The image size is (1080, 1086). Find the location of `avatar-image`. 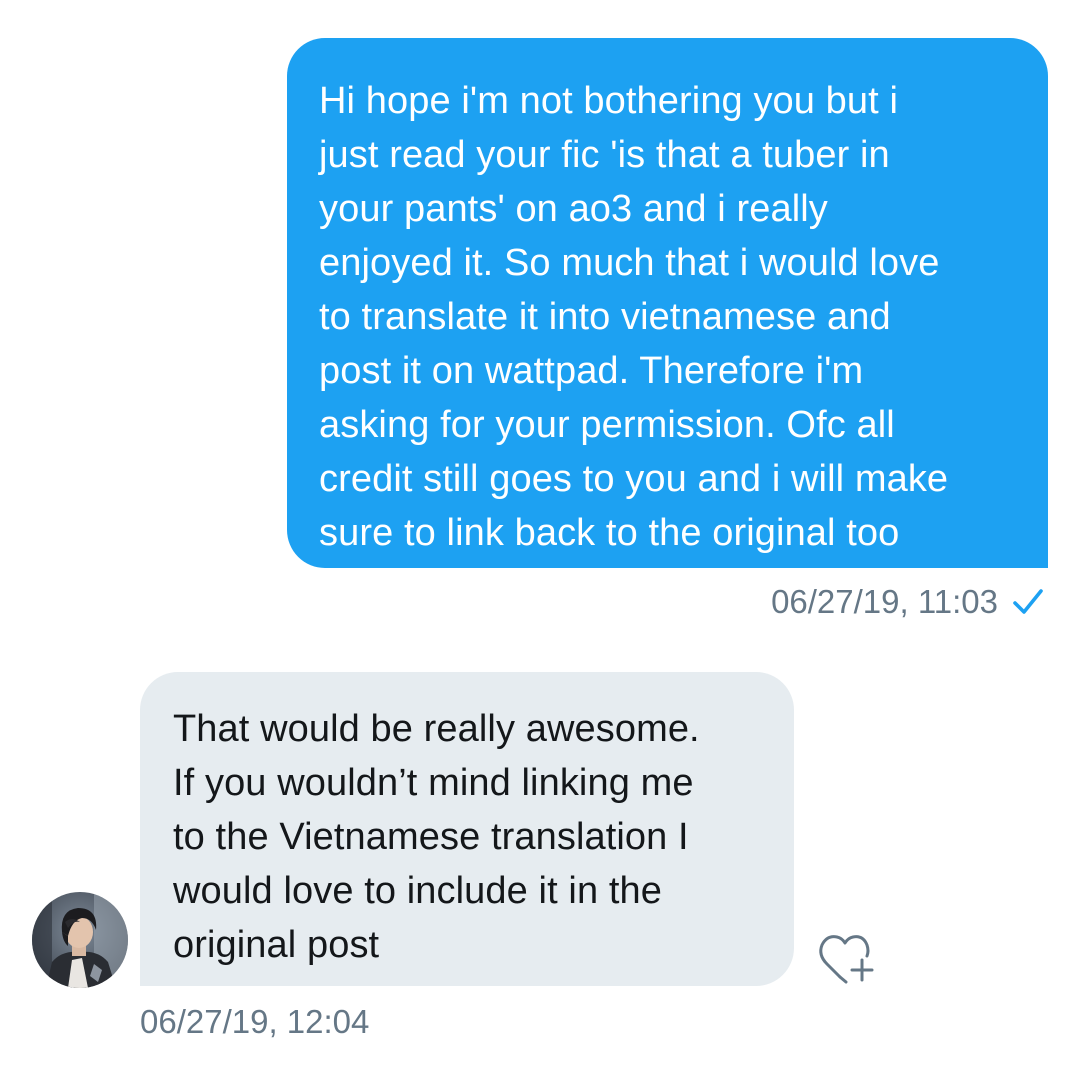

avatar-image is located at coordinates (80, 940).